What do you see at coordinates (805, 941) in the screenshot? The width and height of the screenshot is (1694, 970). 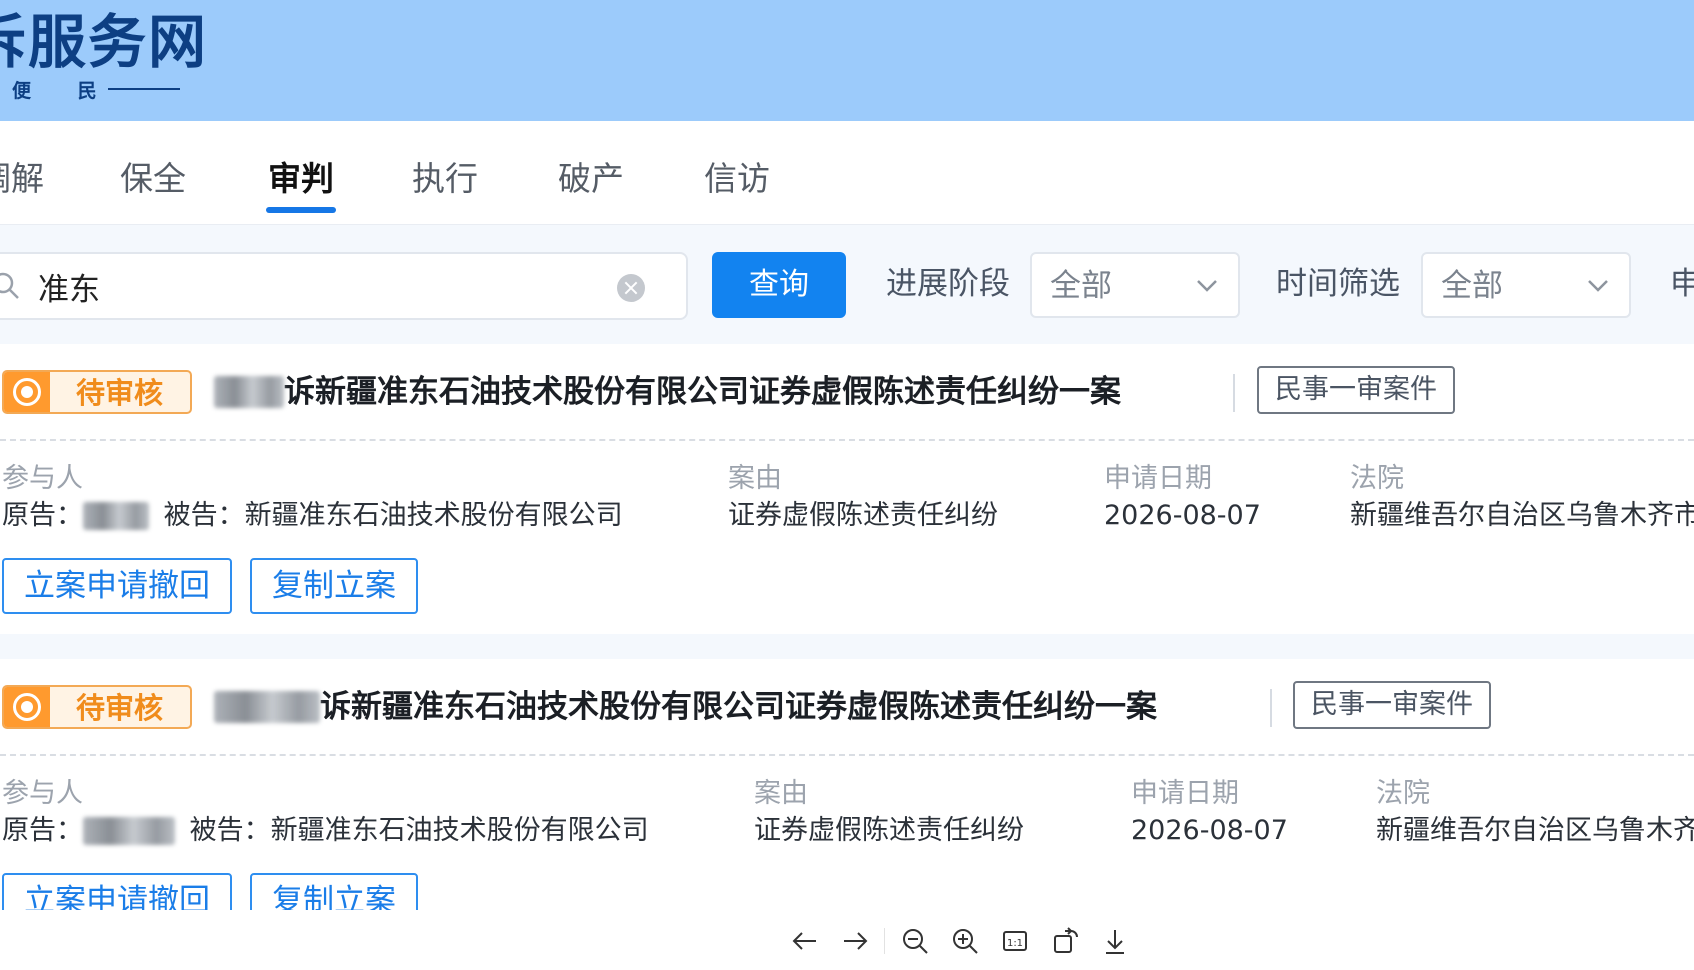 I see `arrow-left-icon` at bounding box center [805, 941].